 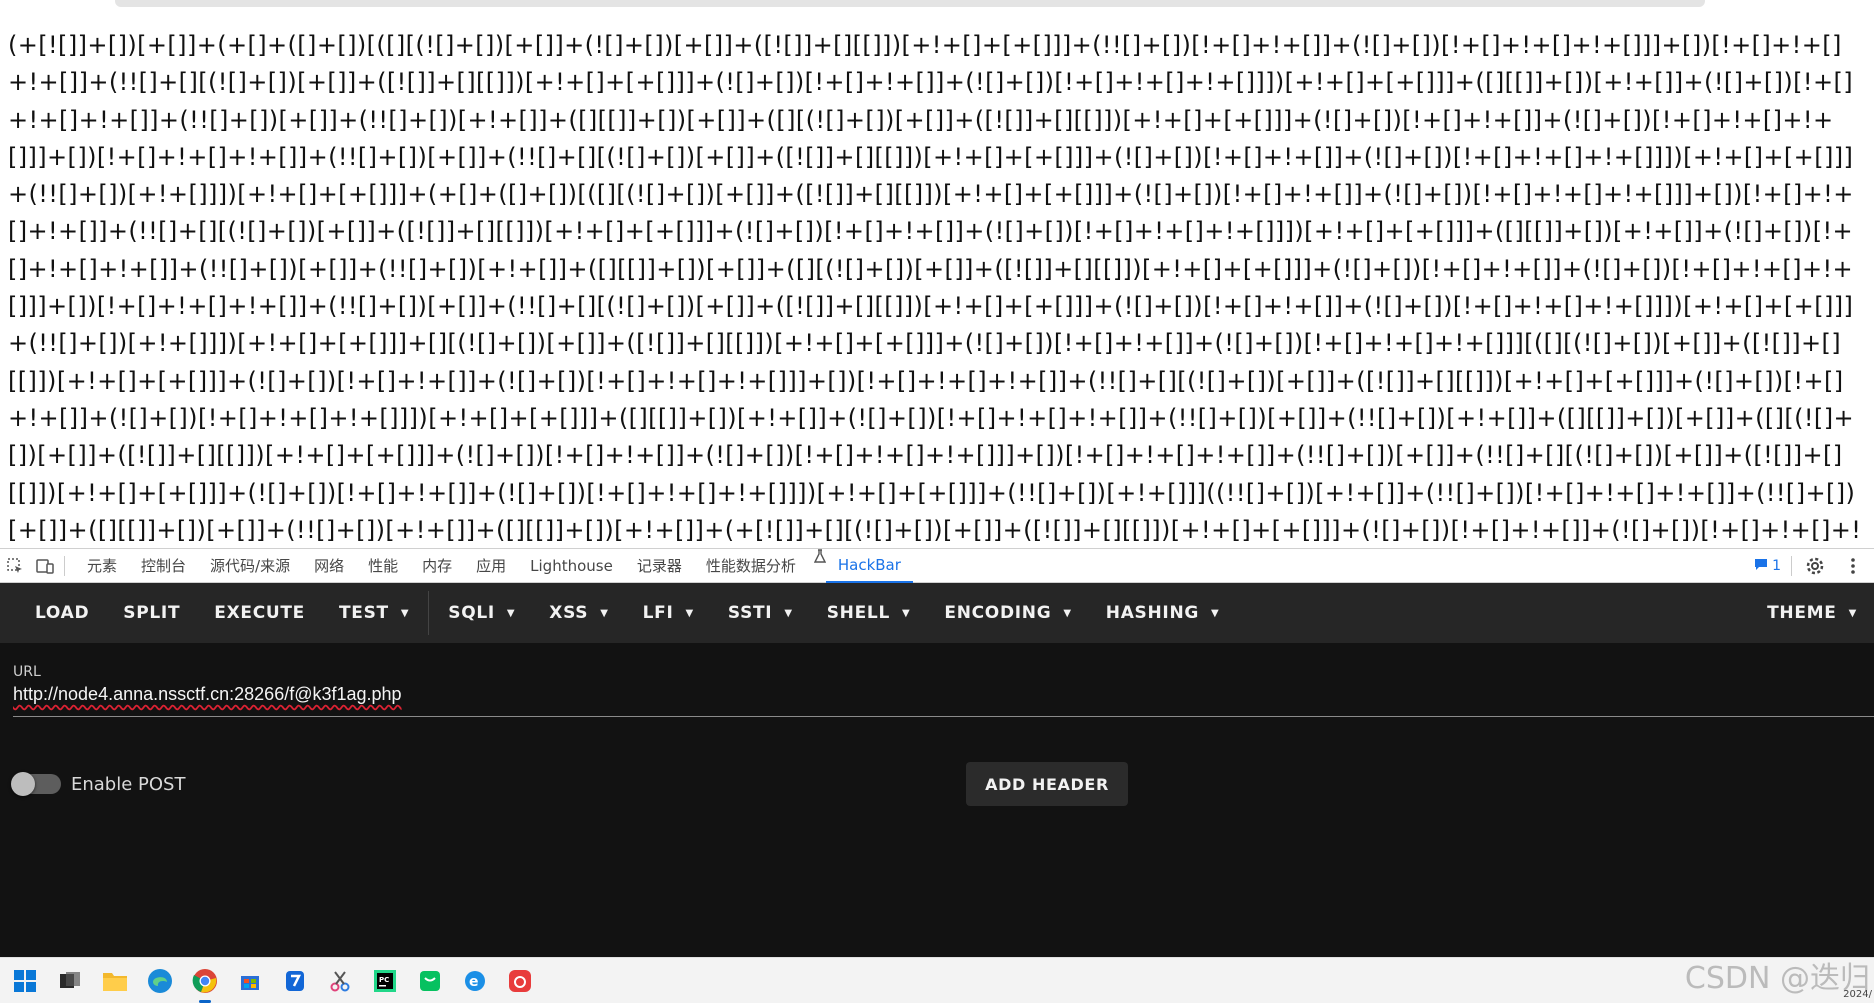 I want to click on hackbar-menu-label: LFI, so click(x=658, y=613).